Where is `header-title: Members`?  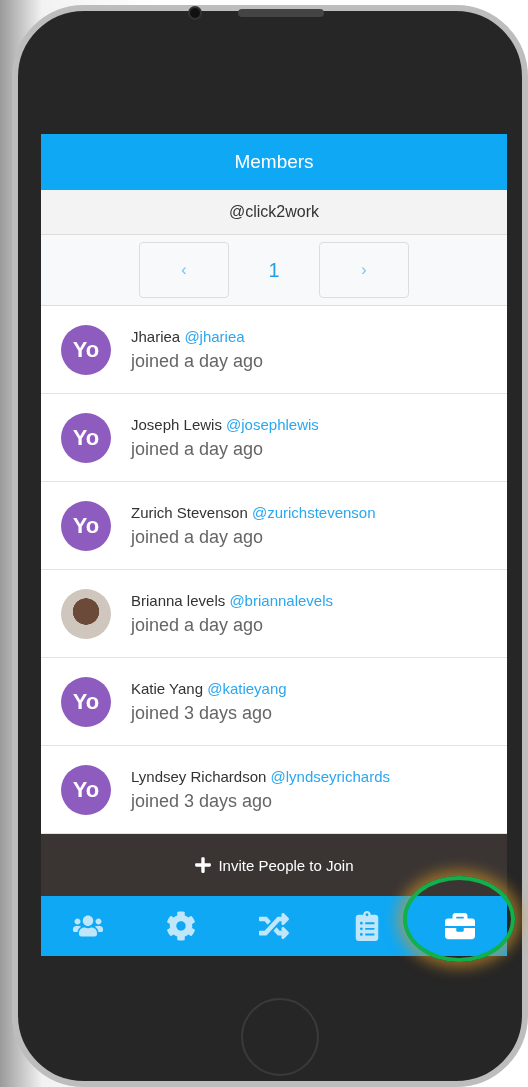 header-title: Members is located at coordinates (274, 162).